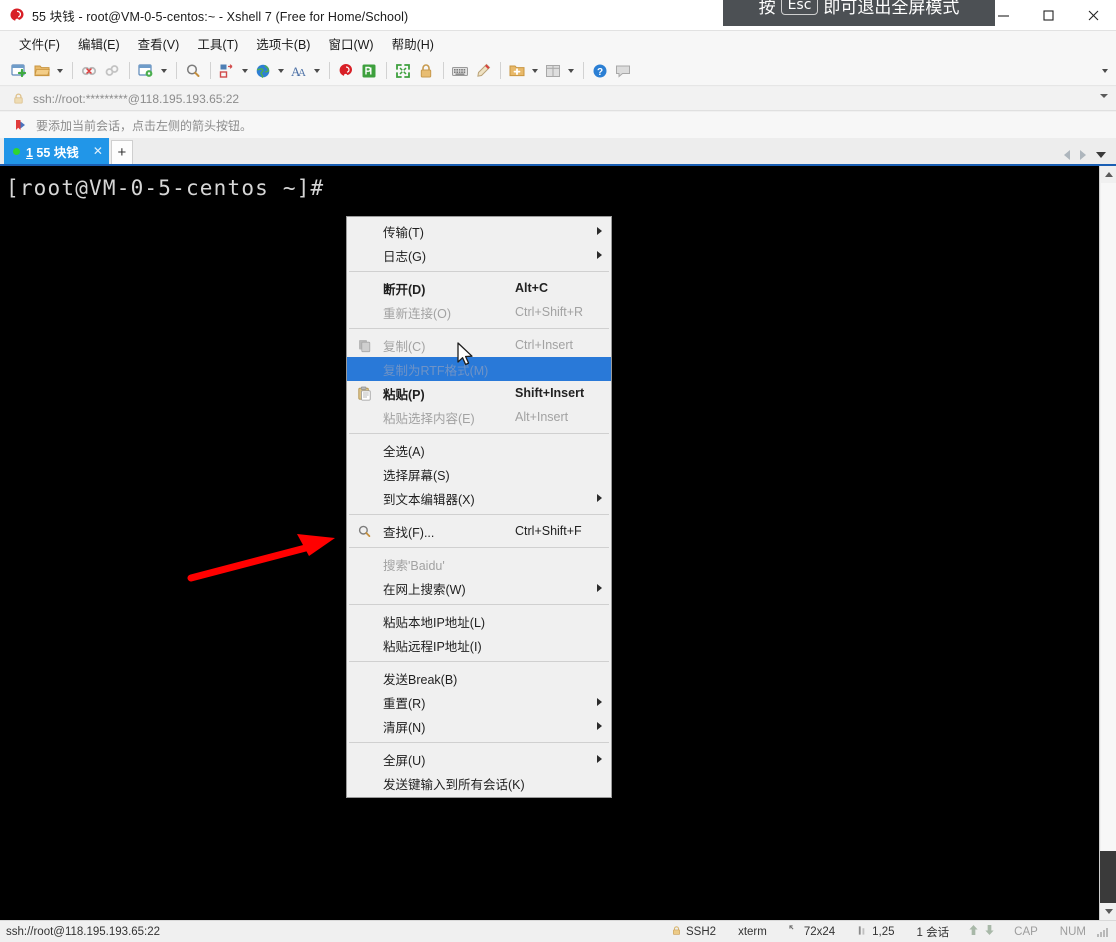 The image size is (1116, 942). What do you see at coordinates (1083, 155) in the screenshot?
I see `chevron-right-icon` at bounding box center [1083, 155].